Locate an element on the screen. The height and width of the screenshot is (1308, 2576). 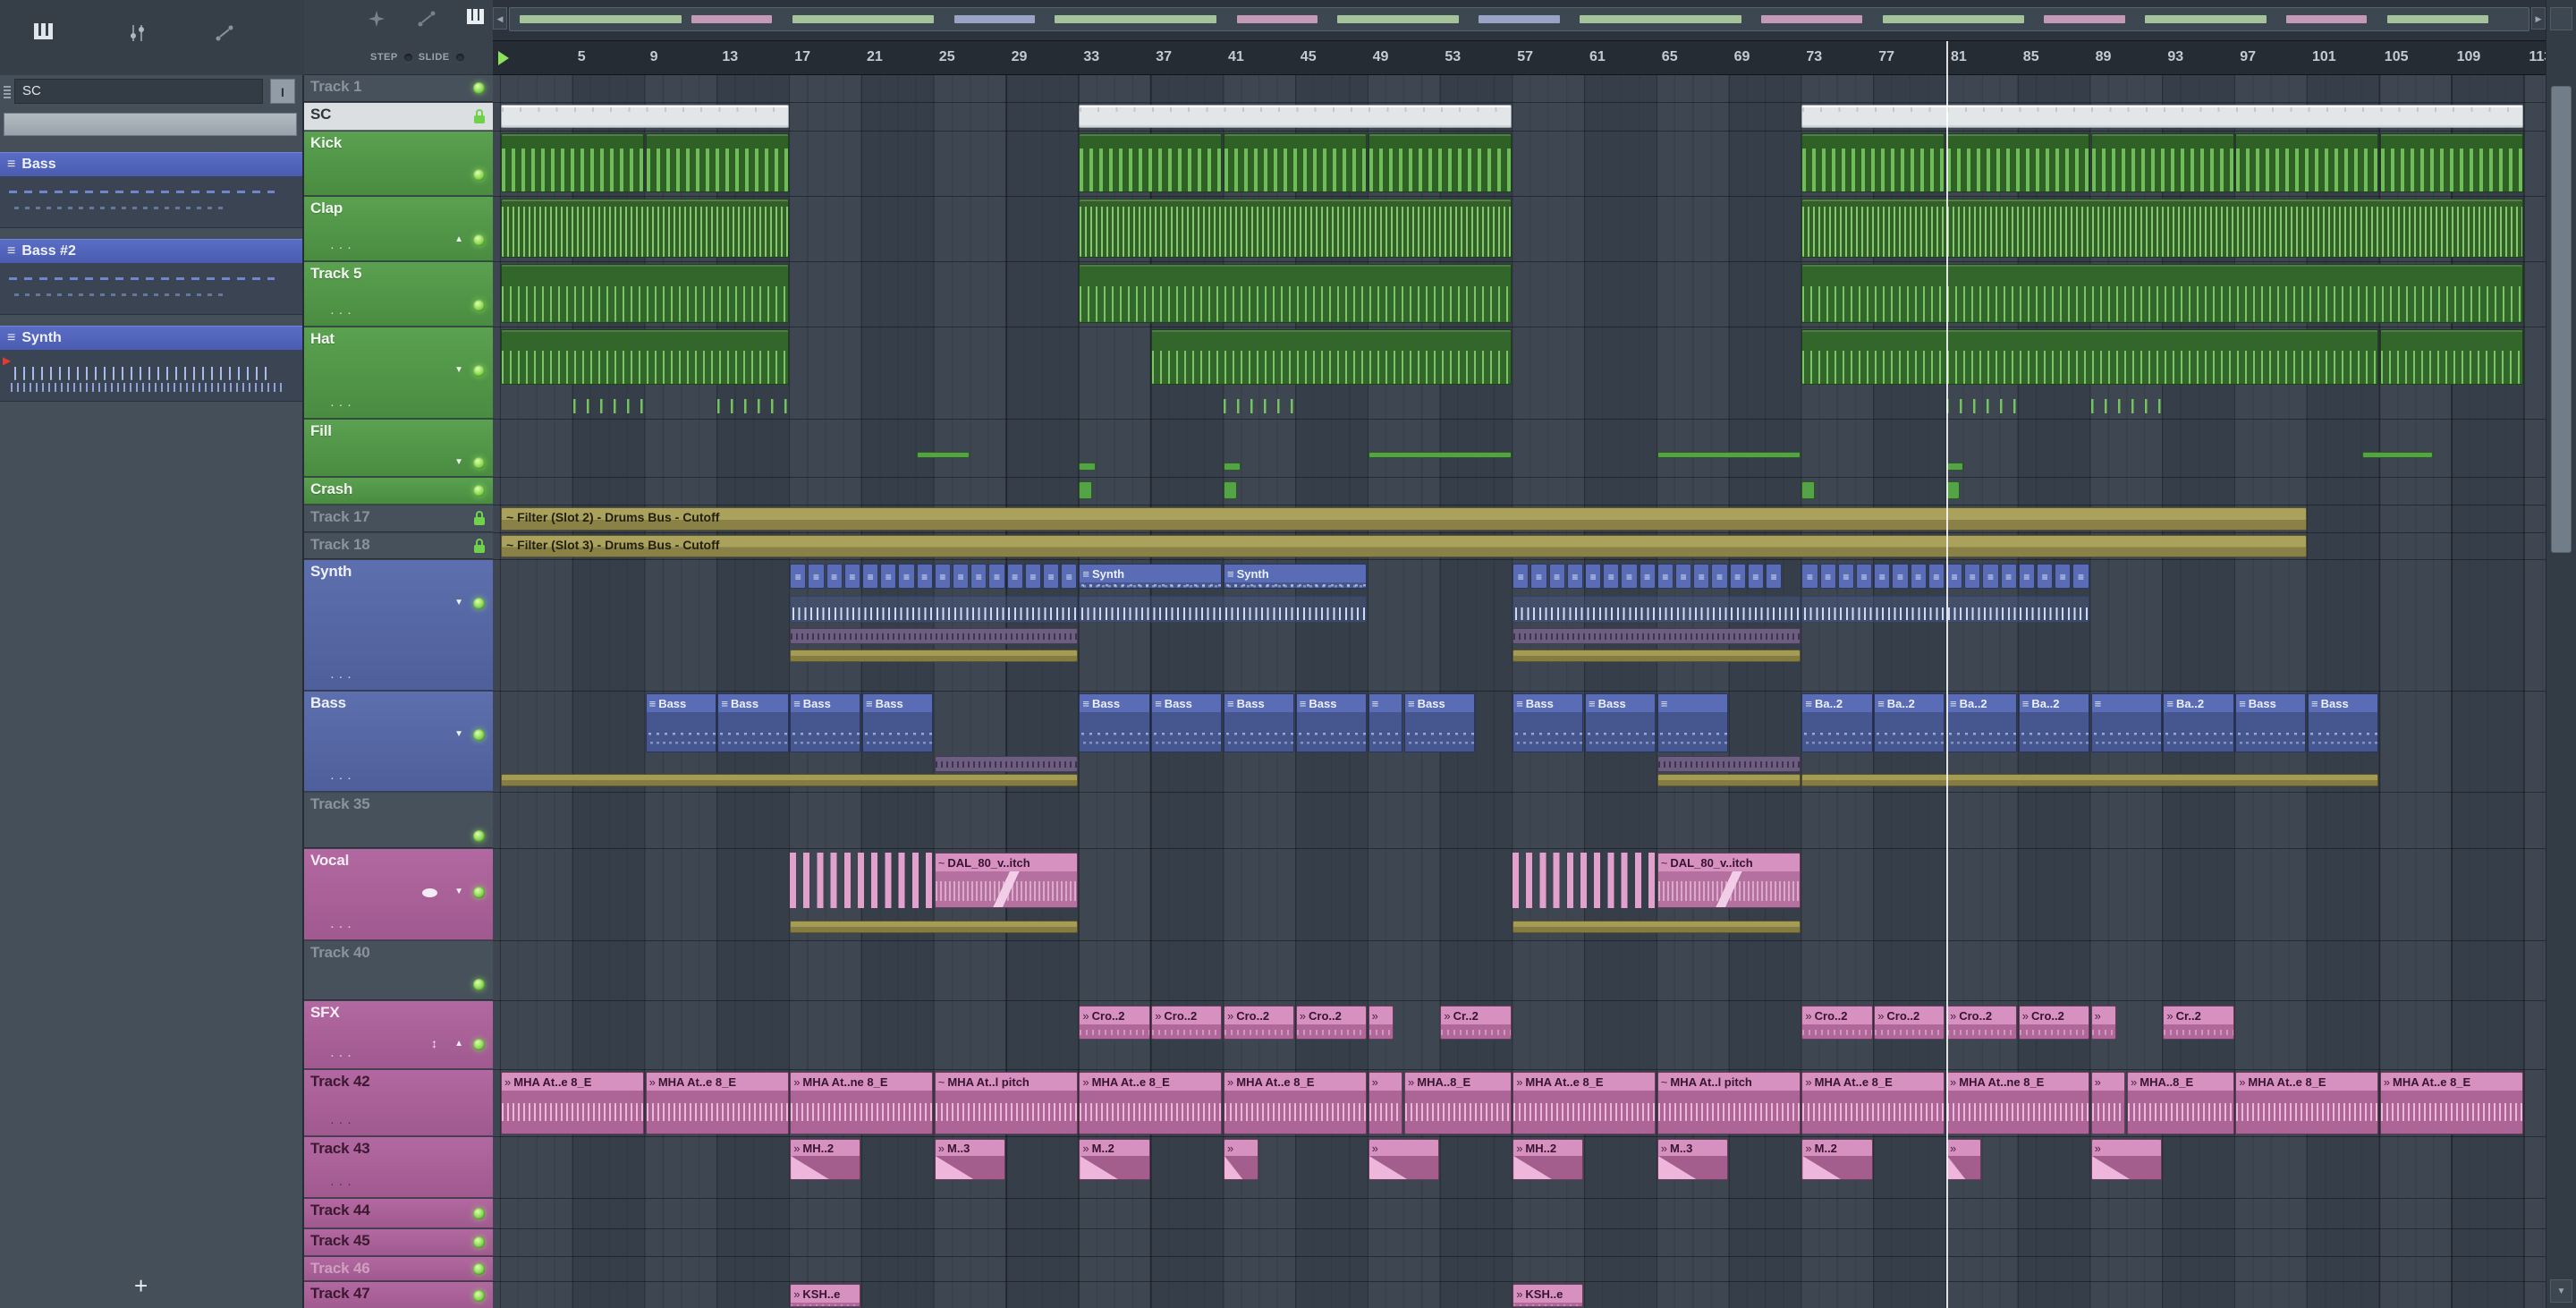
arrangement-minimap is located at coordinates (1519, 19).